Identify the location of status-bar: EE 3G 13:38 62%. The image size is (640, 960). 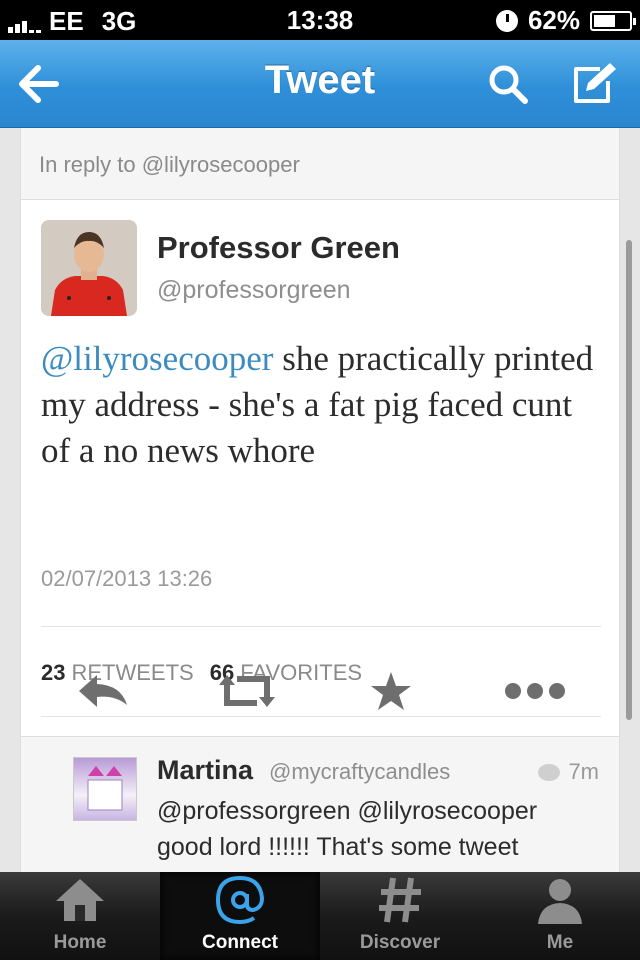
(320, 20).